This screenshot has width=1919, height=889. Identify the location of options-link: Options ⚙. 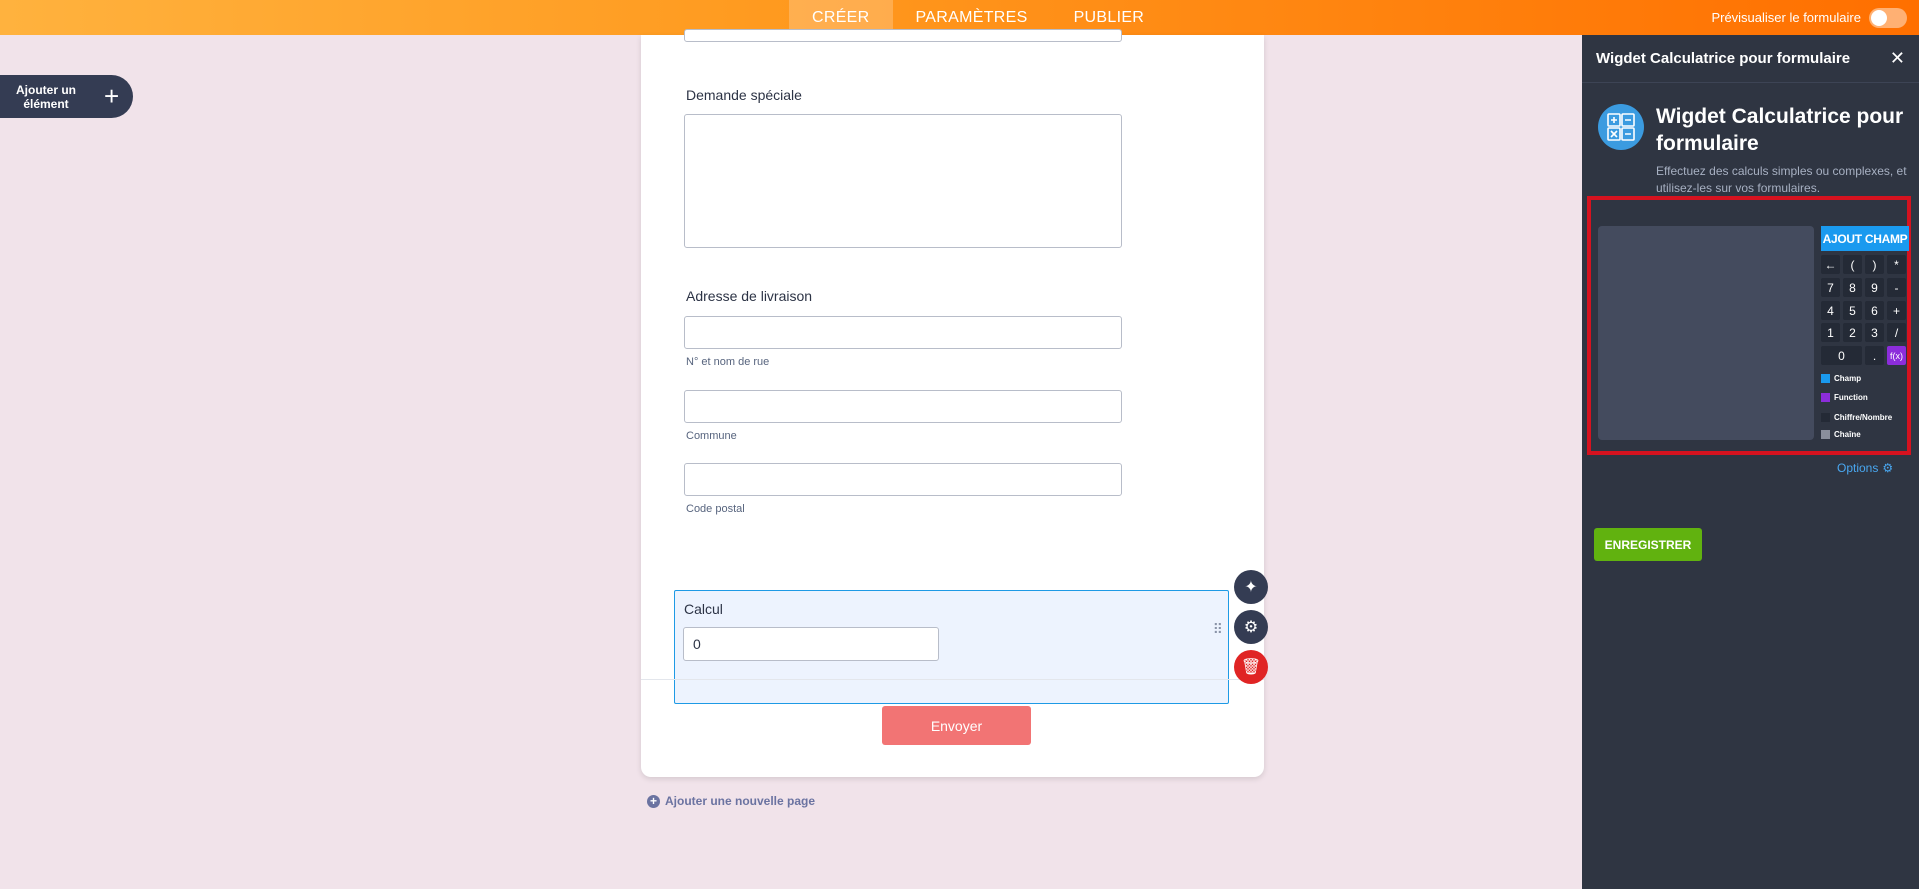
(1865, 468).